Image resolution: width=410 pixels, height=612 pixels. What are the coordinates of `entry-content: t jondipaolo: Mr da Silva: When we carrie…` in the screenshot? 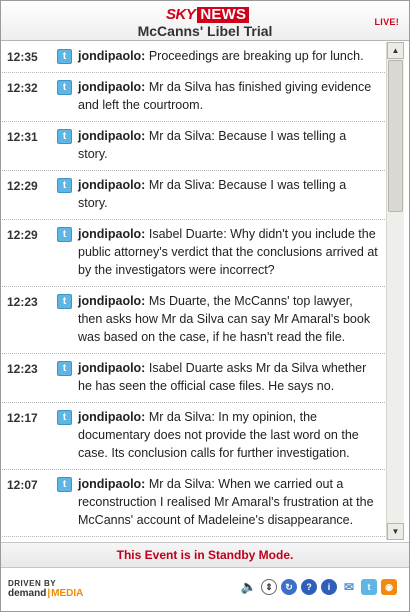 It's located at (221, 502).